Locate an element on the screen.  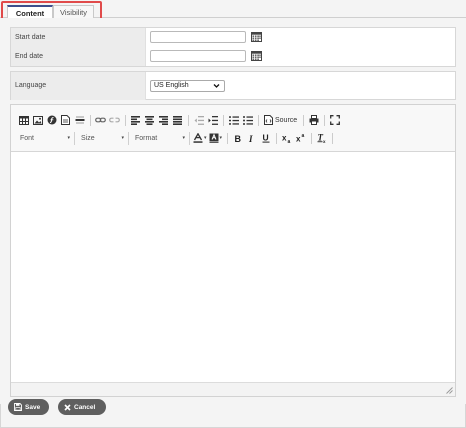
language-select: US English is located at coordinates (187, 86).